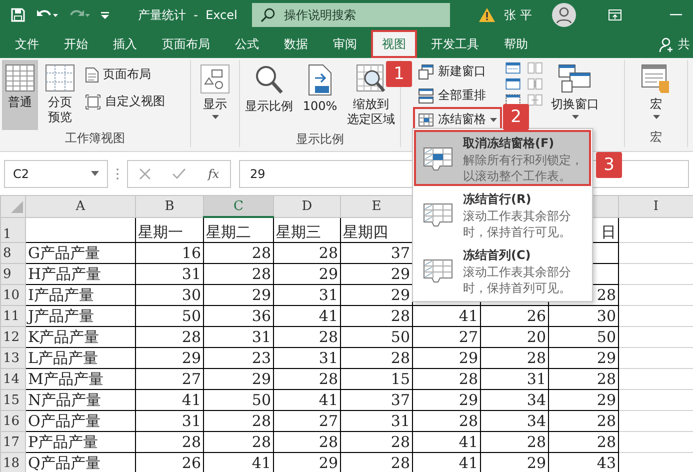 The width and height of the screenshot is (693, 472). What do you see at coordinates (13, 229) in the screenshot?
I see `row-header: 1` at bounding box center [13, 229].